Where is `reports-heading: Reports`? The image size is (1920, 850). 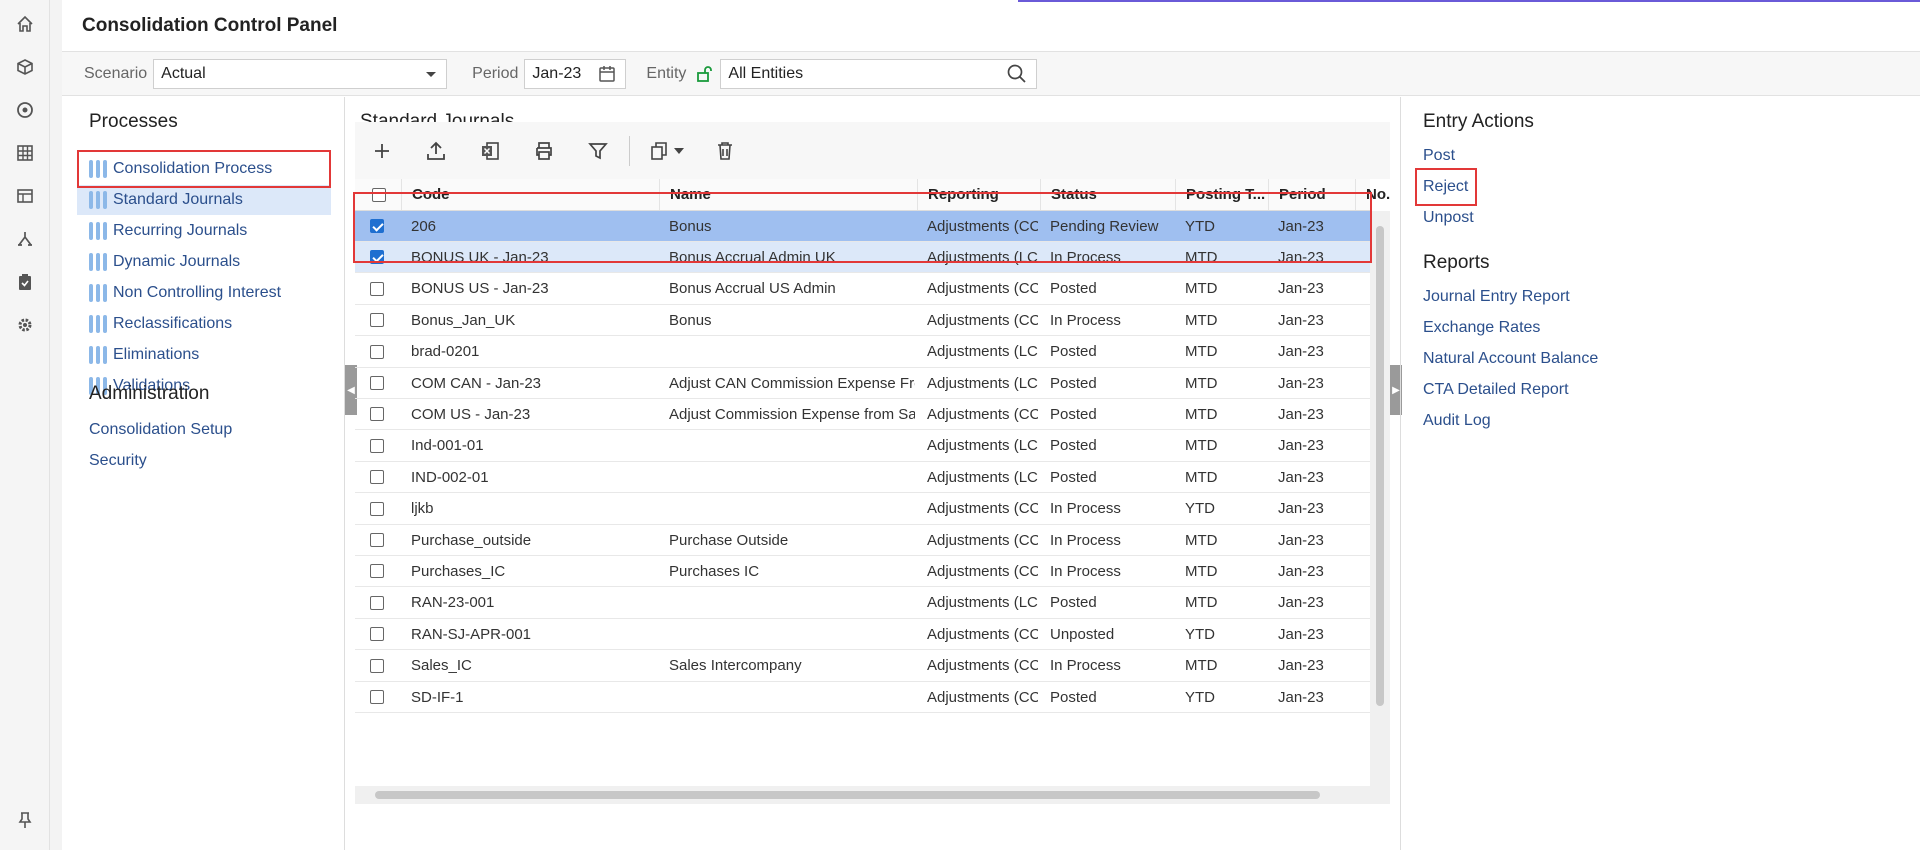 reports-heading: Reports is located at coordinates (1456, 262).